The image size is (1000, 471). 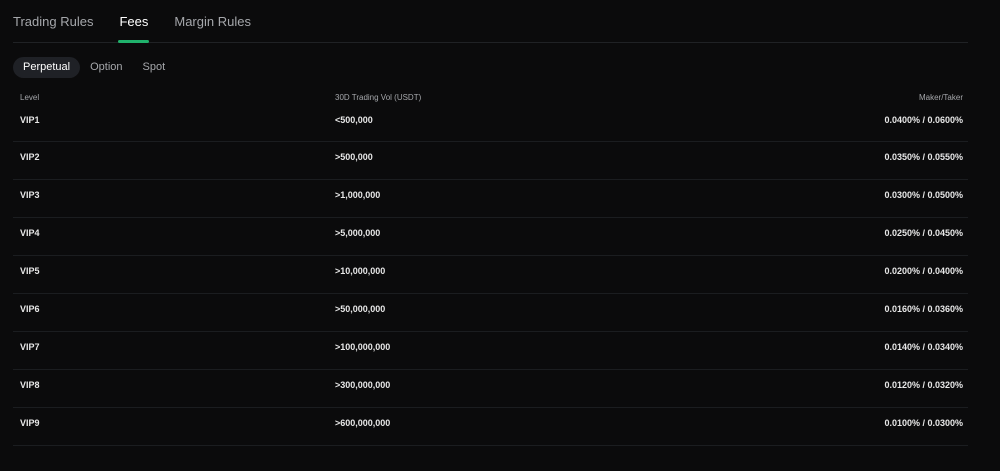 What do you see at coordinates (30, 423) in the screenshot?
I see `cell-level: VIP9` at bounding box center [30, 423].